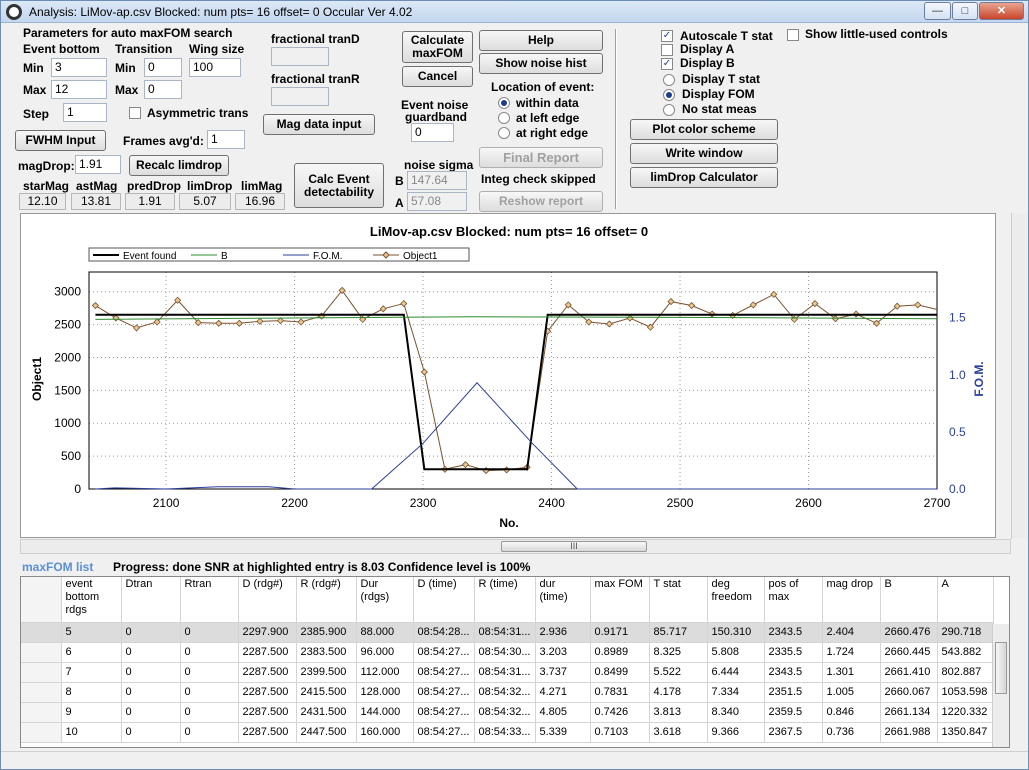  Describe the element at coordinates (736, 632) in the screenshot. I see `table-cell: 150.310` at that location.